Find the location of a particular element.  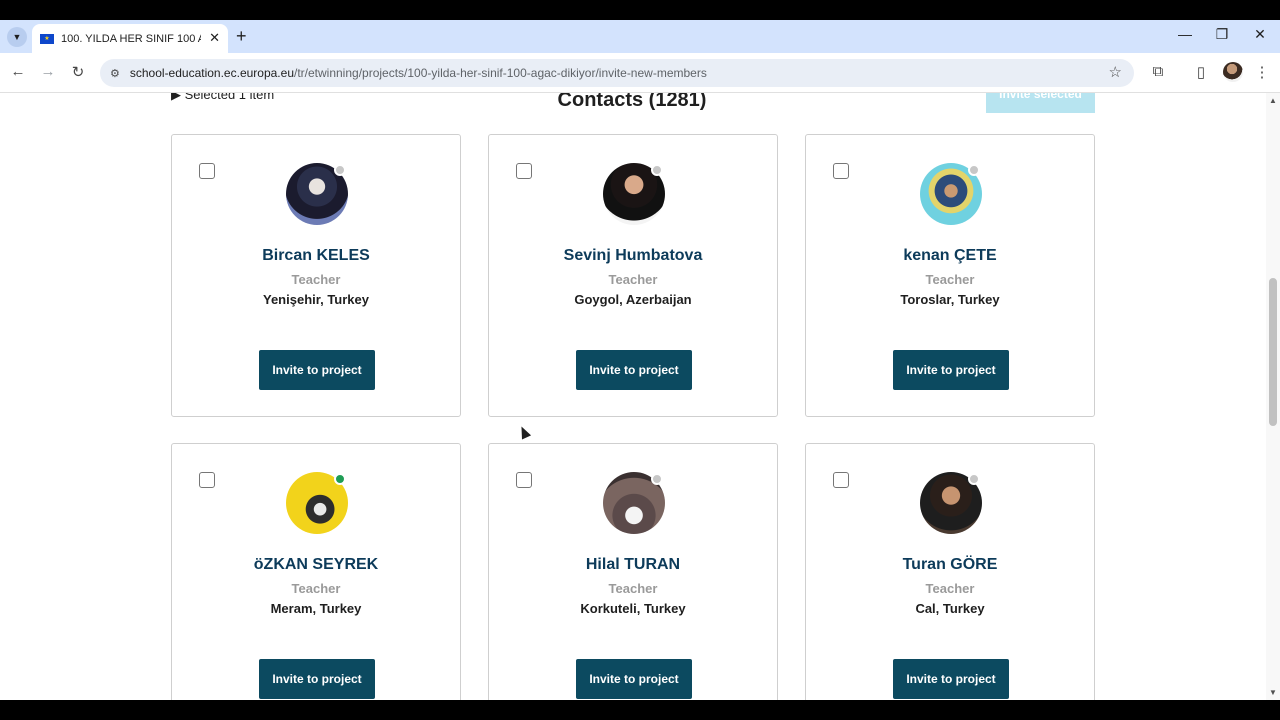

tab-active: ★ 100. YILDA HER SINIF 100 AĞAÇ ✕ is located at coordinates (130, 38).